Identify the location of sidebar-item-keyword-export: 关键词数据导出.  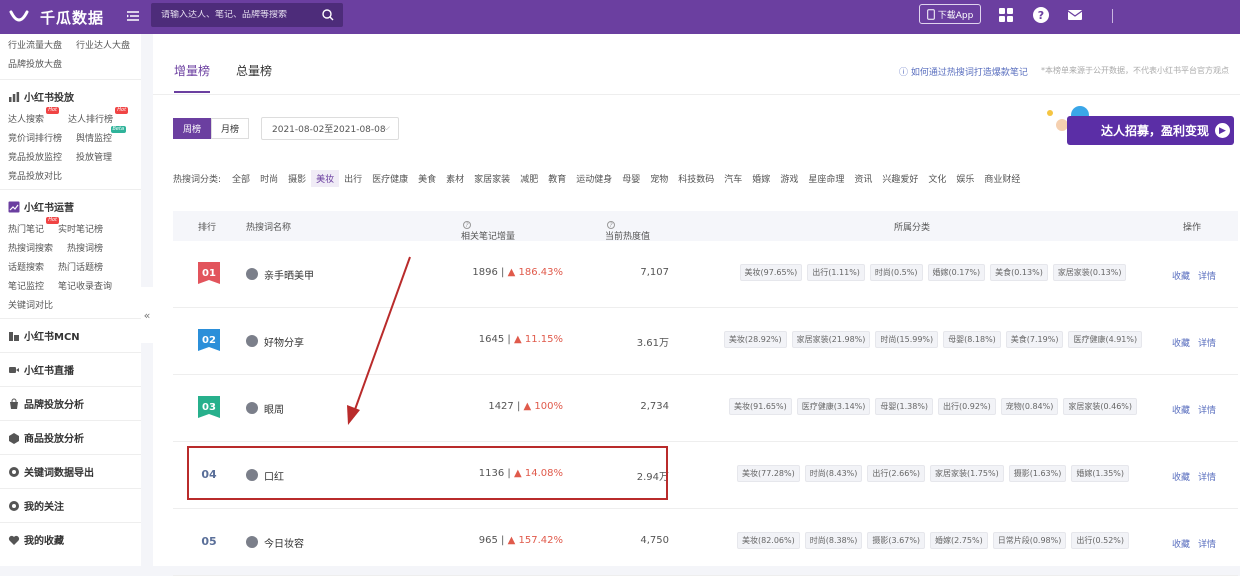
(70, 471).